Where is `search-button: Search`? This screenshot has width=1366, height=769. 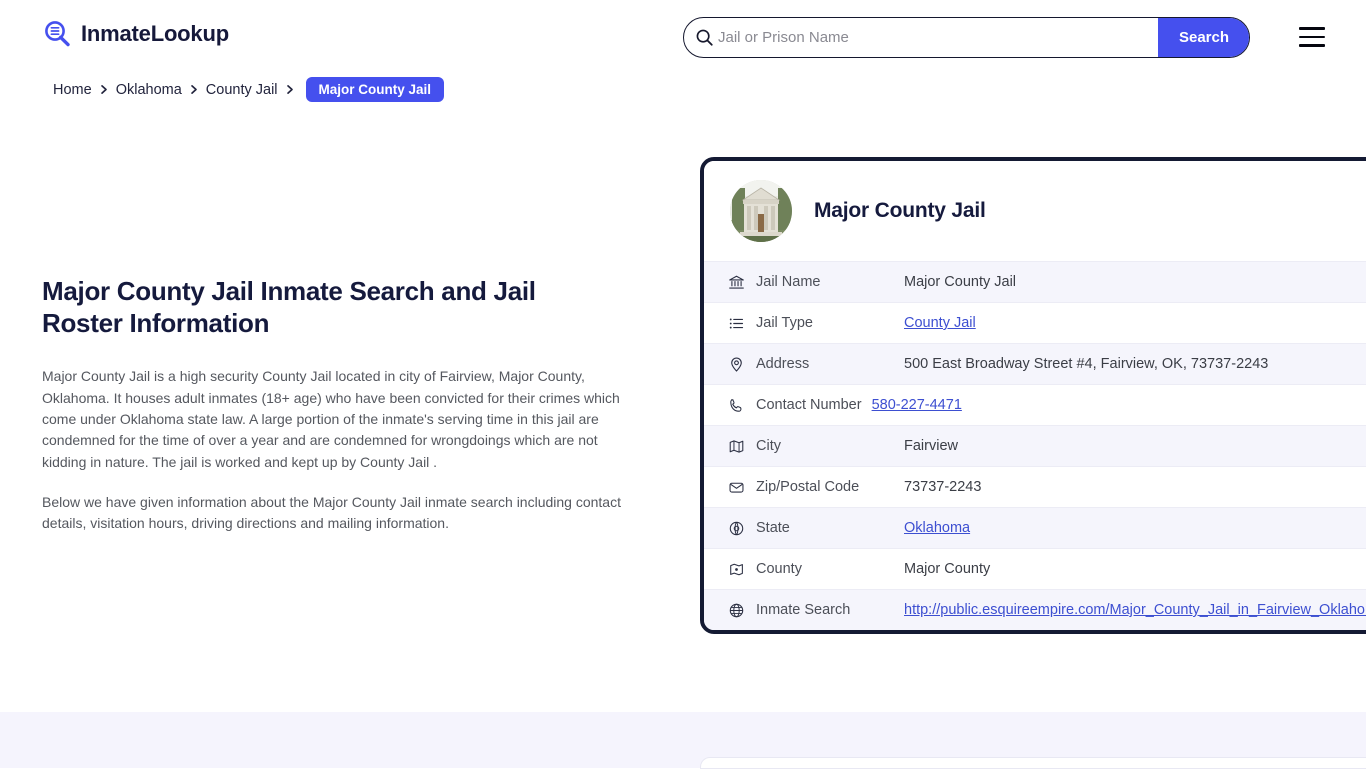
search-button: Search is located at coordinates (1203, 37).